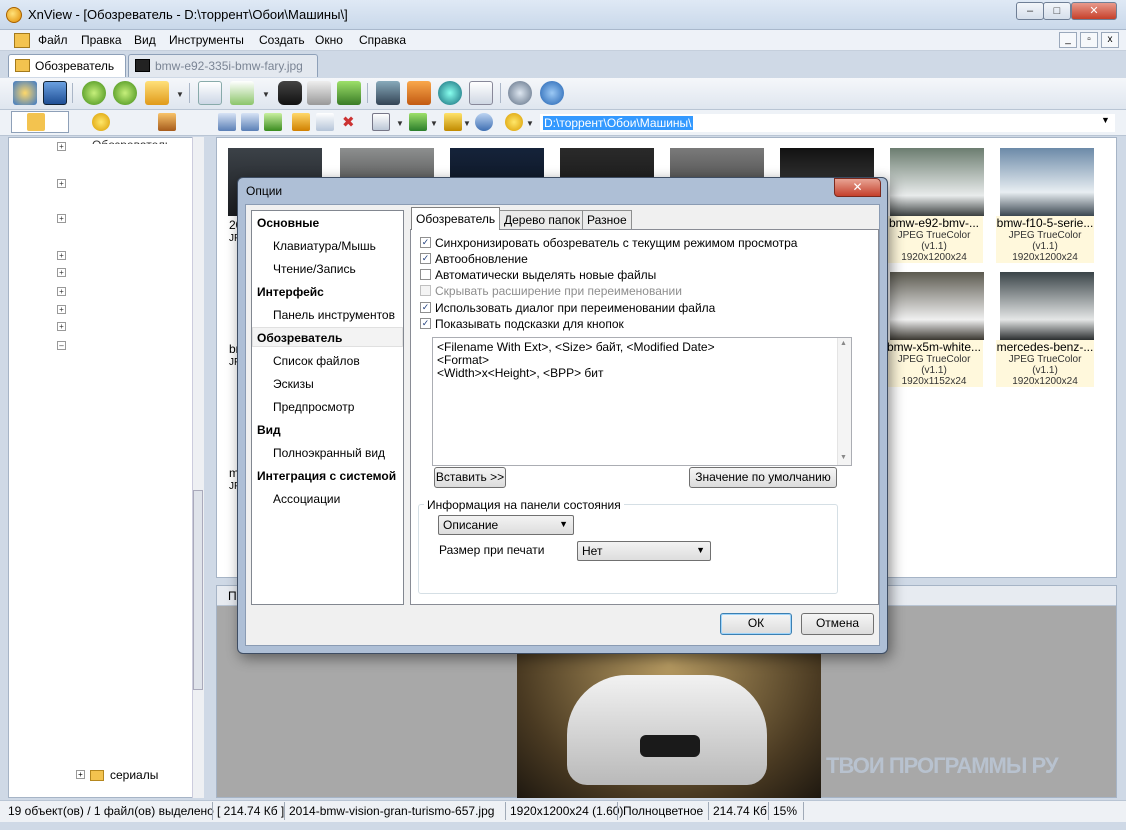 This screenshot has height=830, width=1126. What do you see at coordinates (1068, 40) in the screenshot?
I see `mdi-minimize-button: _` at bounding box center [1068, 40].